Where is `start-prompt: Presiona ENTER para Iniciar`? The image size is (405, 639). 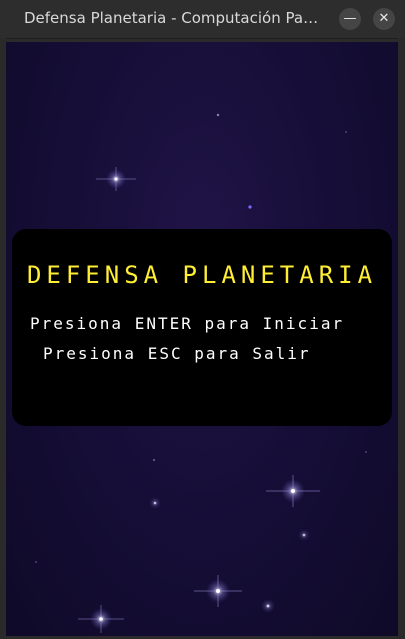 start-prompt: Presiona ENTER para Iniciar is located at coordinates (187, 323).